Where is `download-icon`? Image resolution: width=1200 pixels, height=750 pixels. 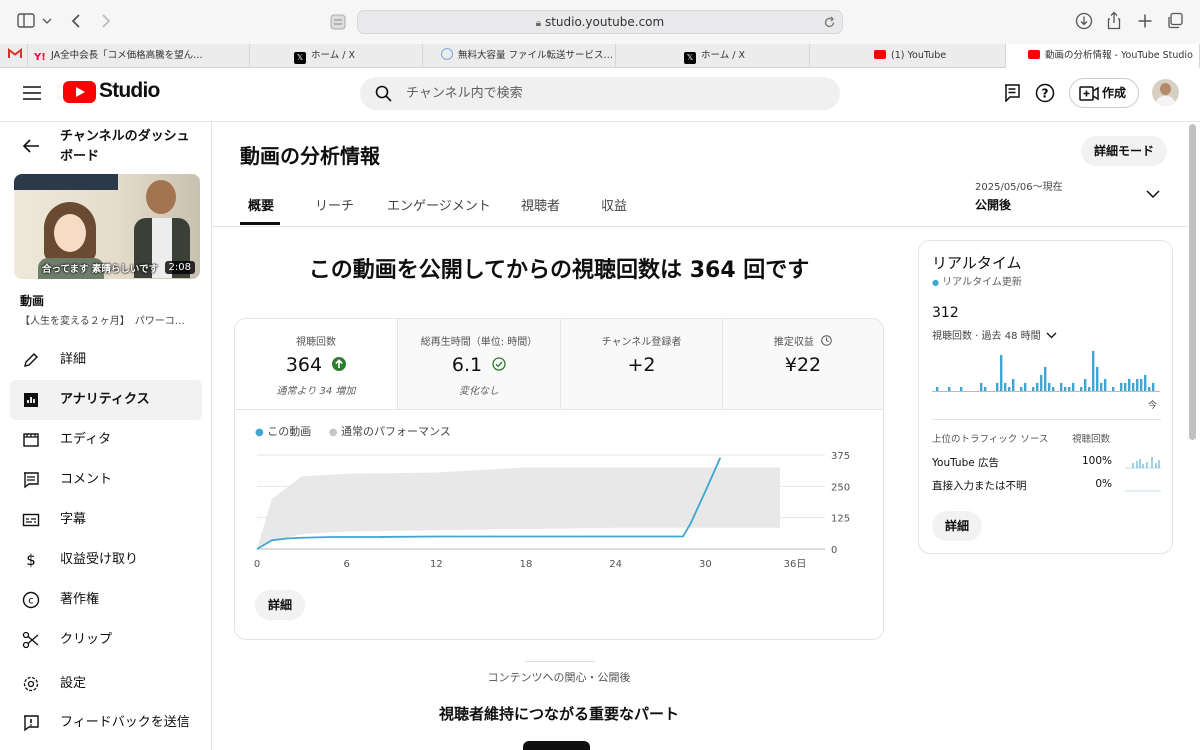 download-icon is located at coordinates (1084, 21).